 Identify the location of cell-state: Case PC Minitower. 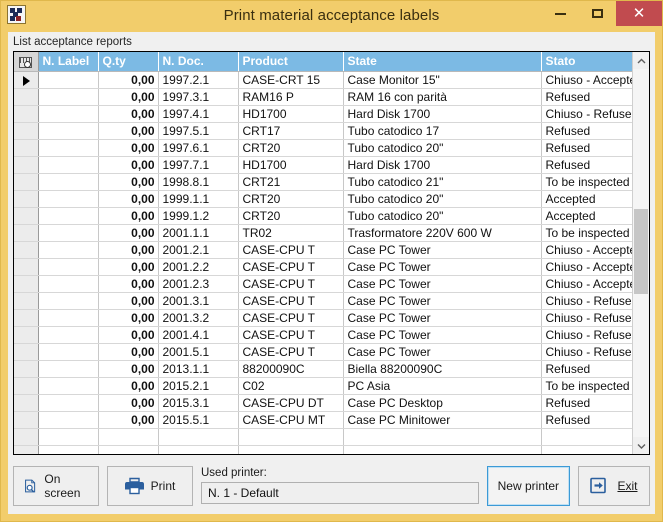
(442, 420).